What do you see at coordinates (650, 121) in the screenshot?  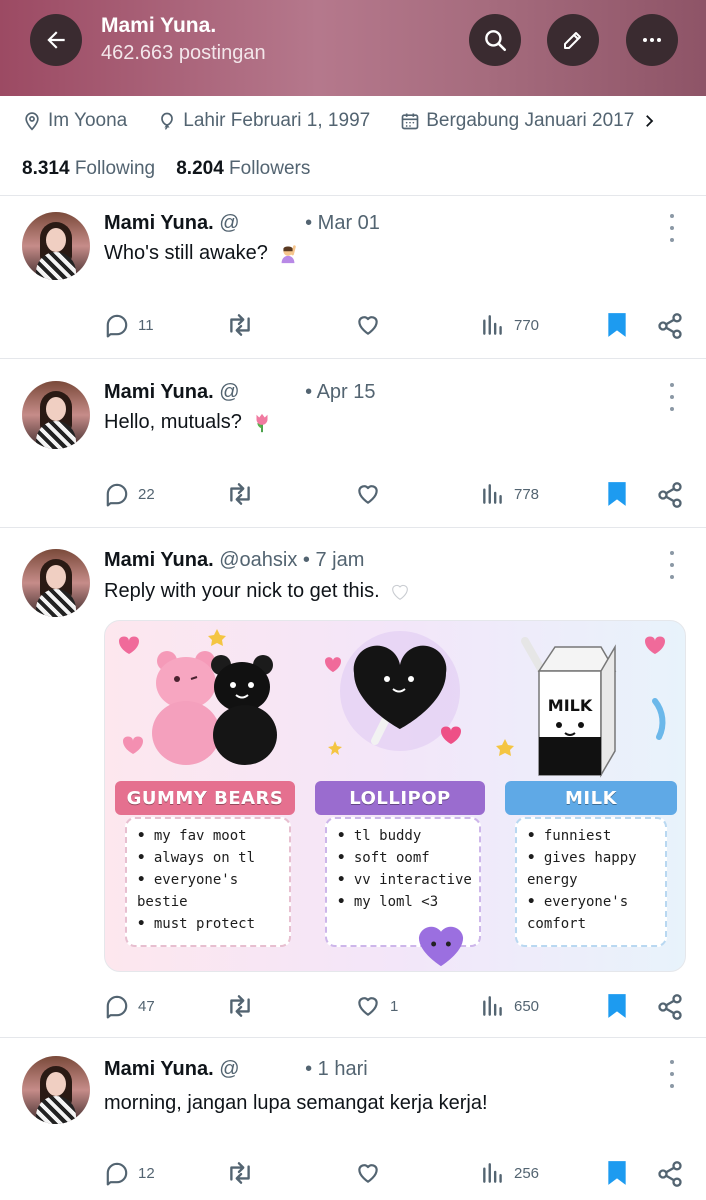 I see `chevron-right-icon` at bounding box center [650, 121].